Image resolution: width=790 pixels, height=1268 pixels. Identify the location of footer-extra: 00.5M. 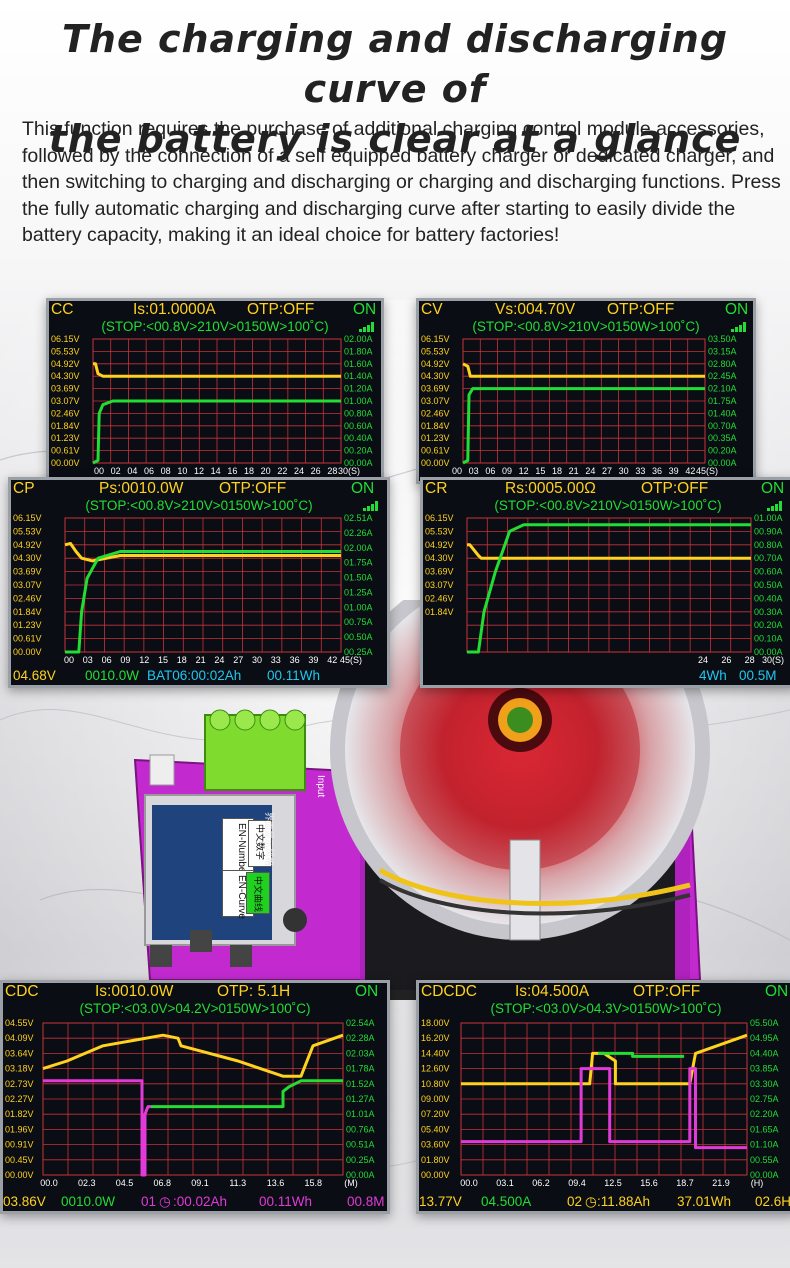
(758, 675).